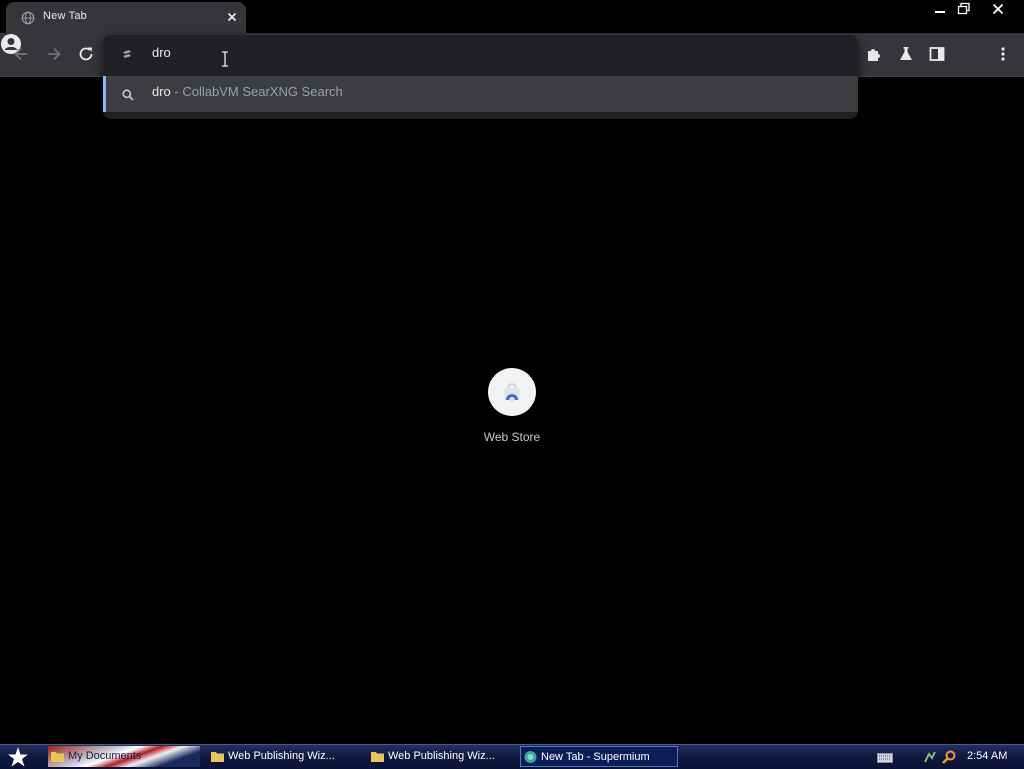 This screenshot has width=1024, height=769. Describe the element at coordinates (512, 437) in the screenshot. I see `shortcut-label: Web Store` at that location.